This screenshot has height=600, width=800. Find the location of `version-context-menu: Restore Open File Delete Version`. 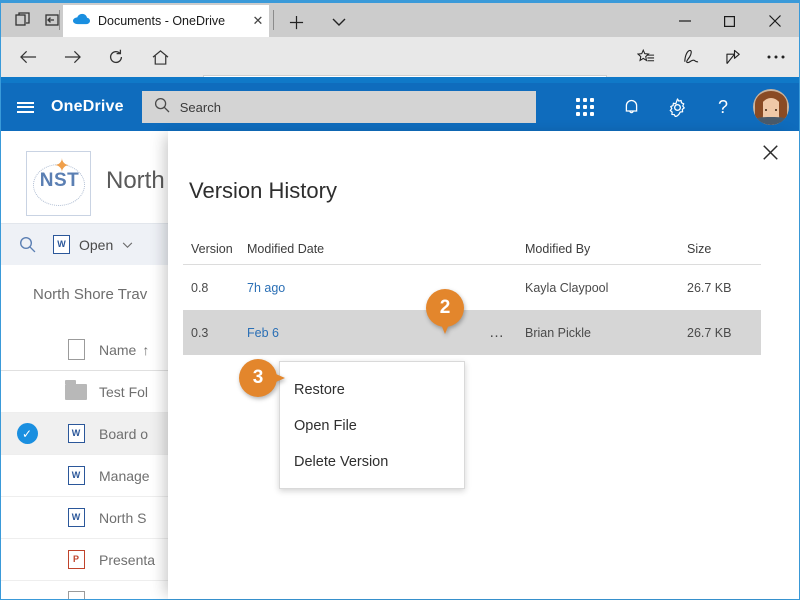

version-context-menu: Restore Open File Delete Version is located at coordinates (372, 425).